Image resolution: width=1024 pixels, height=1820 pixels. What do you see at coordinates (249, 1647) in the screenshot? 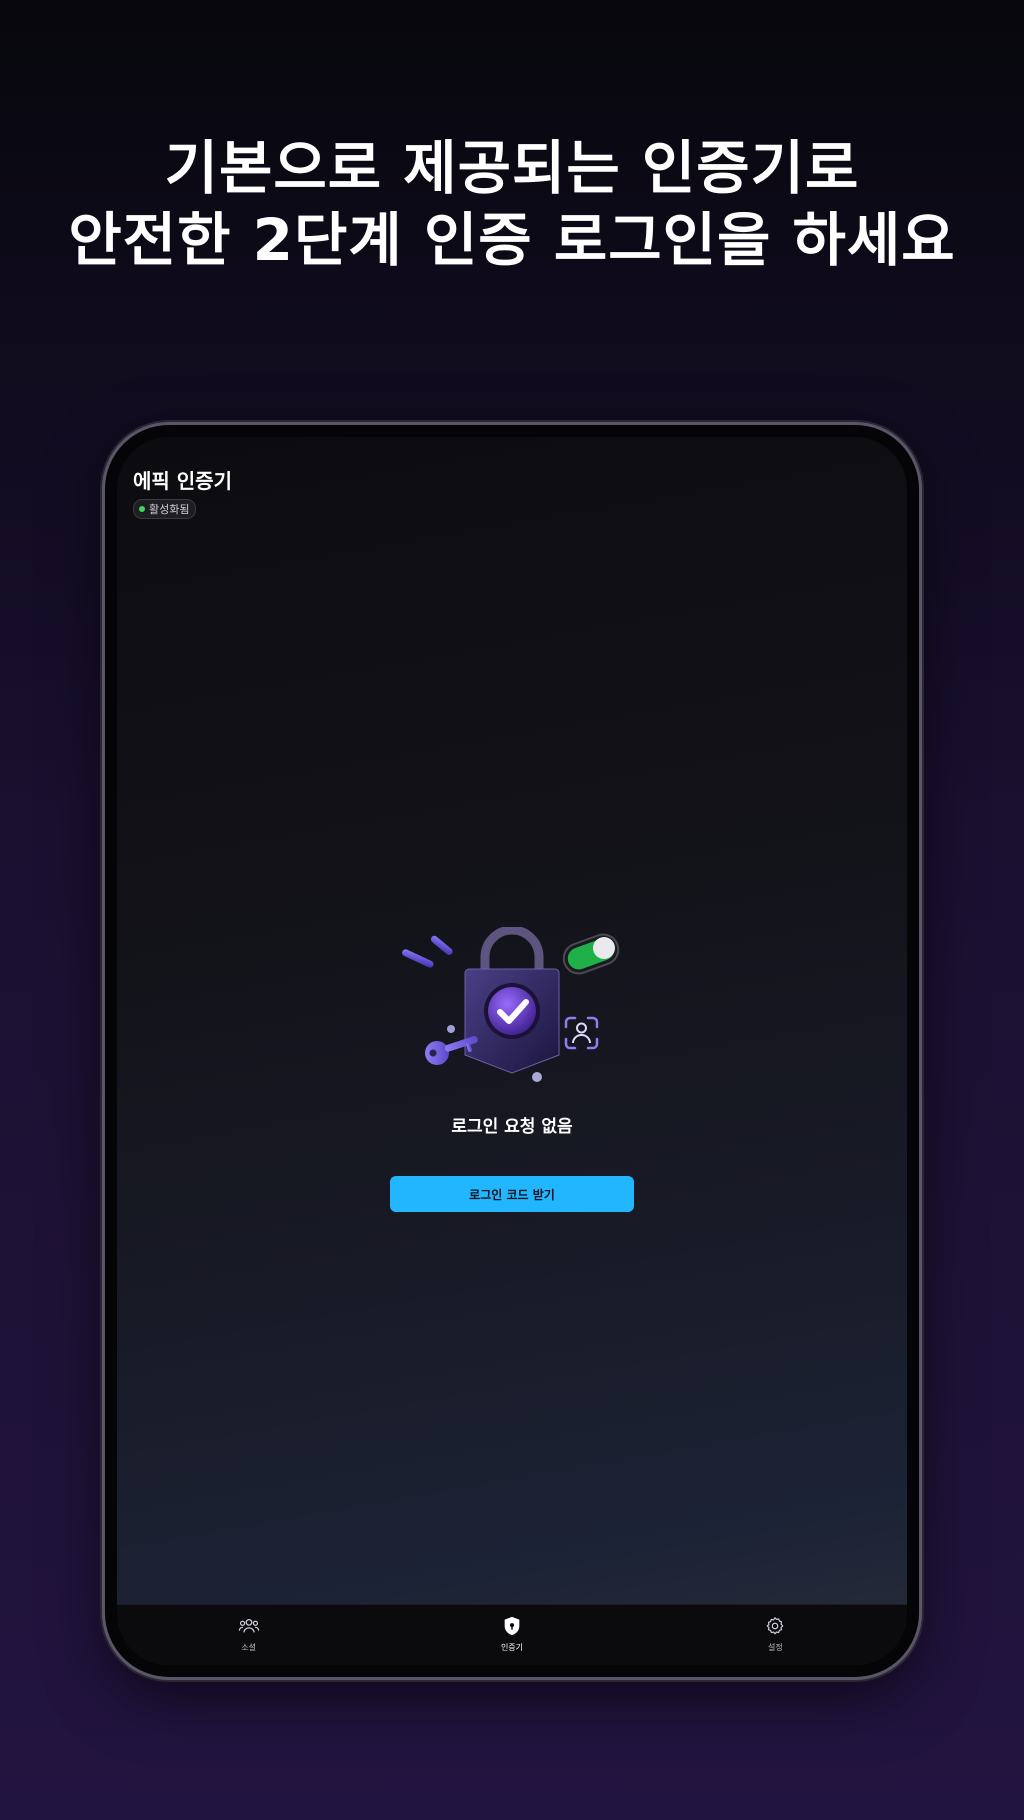
I see `nav-label-social: 소셜` at bounding box center [249, 1647].